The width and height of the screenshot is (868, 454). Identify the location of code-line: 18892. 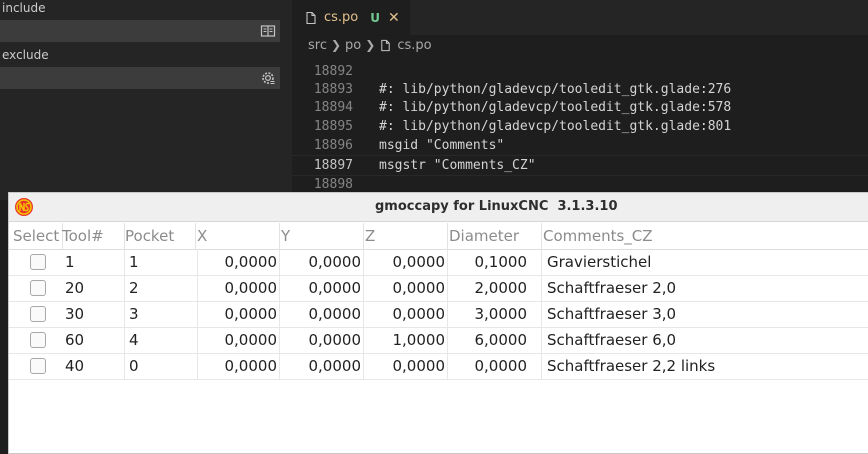
(580, 71).